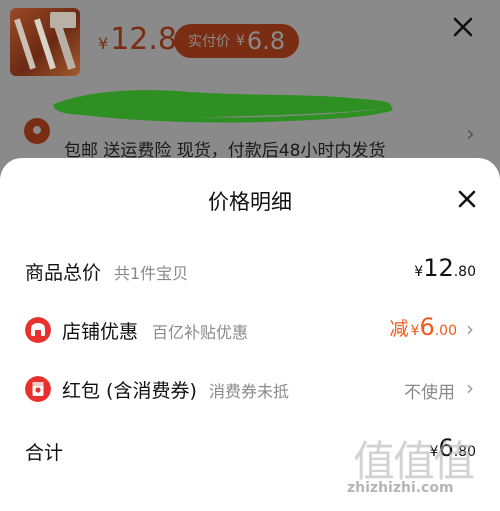  What do you see at coordinates (129, 391) in the screenshot?
I see `red-packet-label: 红包 (含消费券)` at bounding box center [129, 391].